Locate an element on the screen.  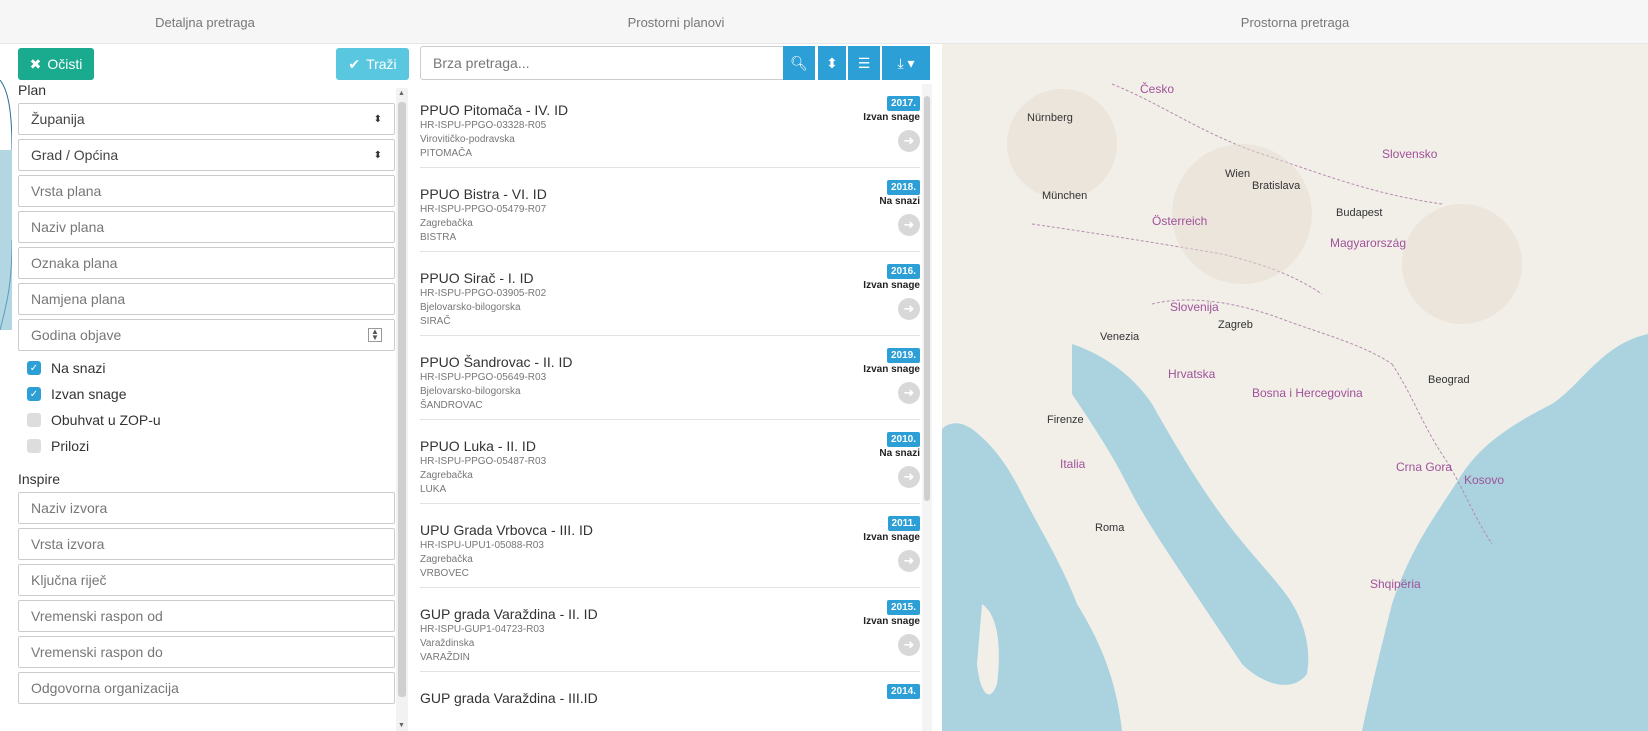
year-badge: 2018. is located at coordinates (903, 187).